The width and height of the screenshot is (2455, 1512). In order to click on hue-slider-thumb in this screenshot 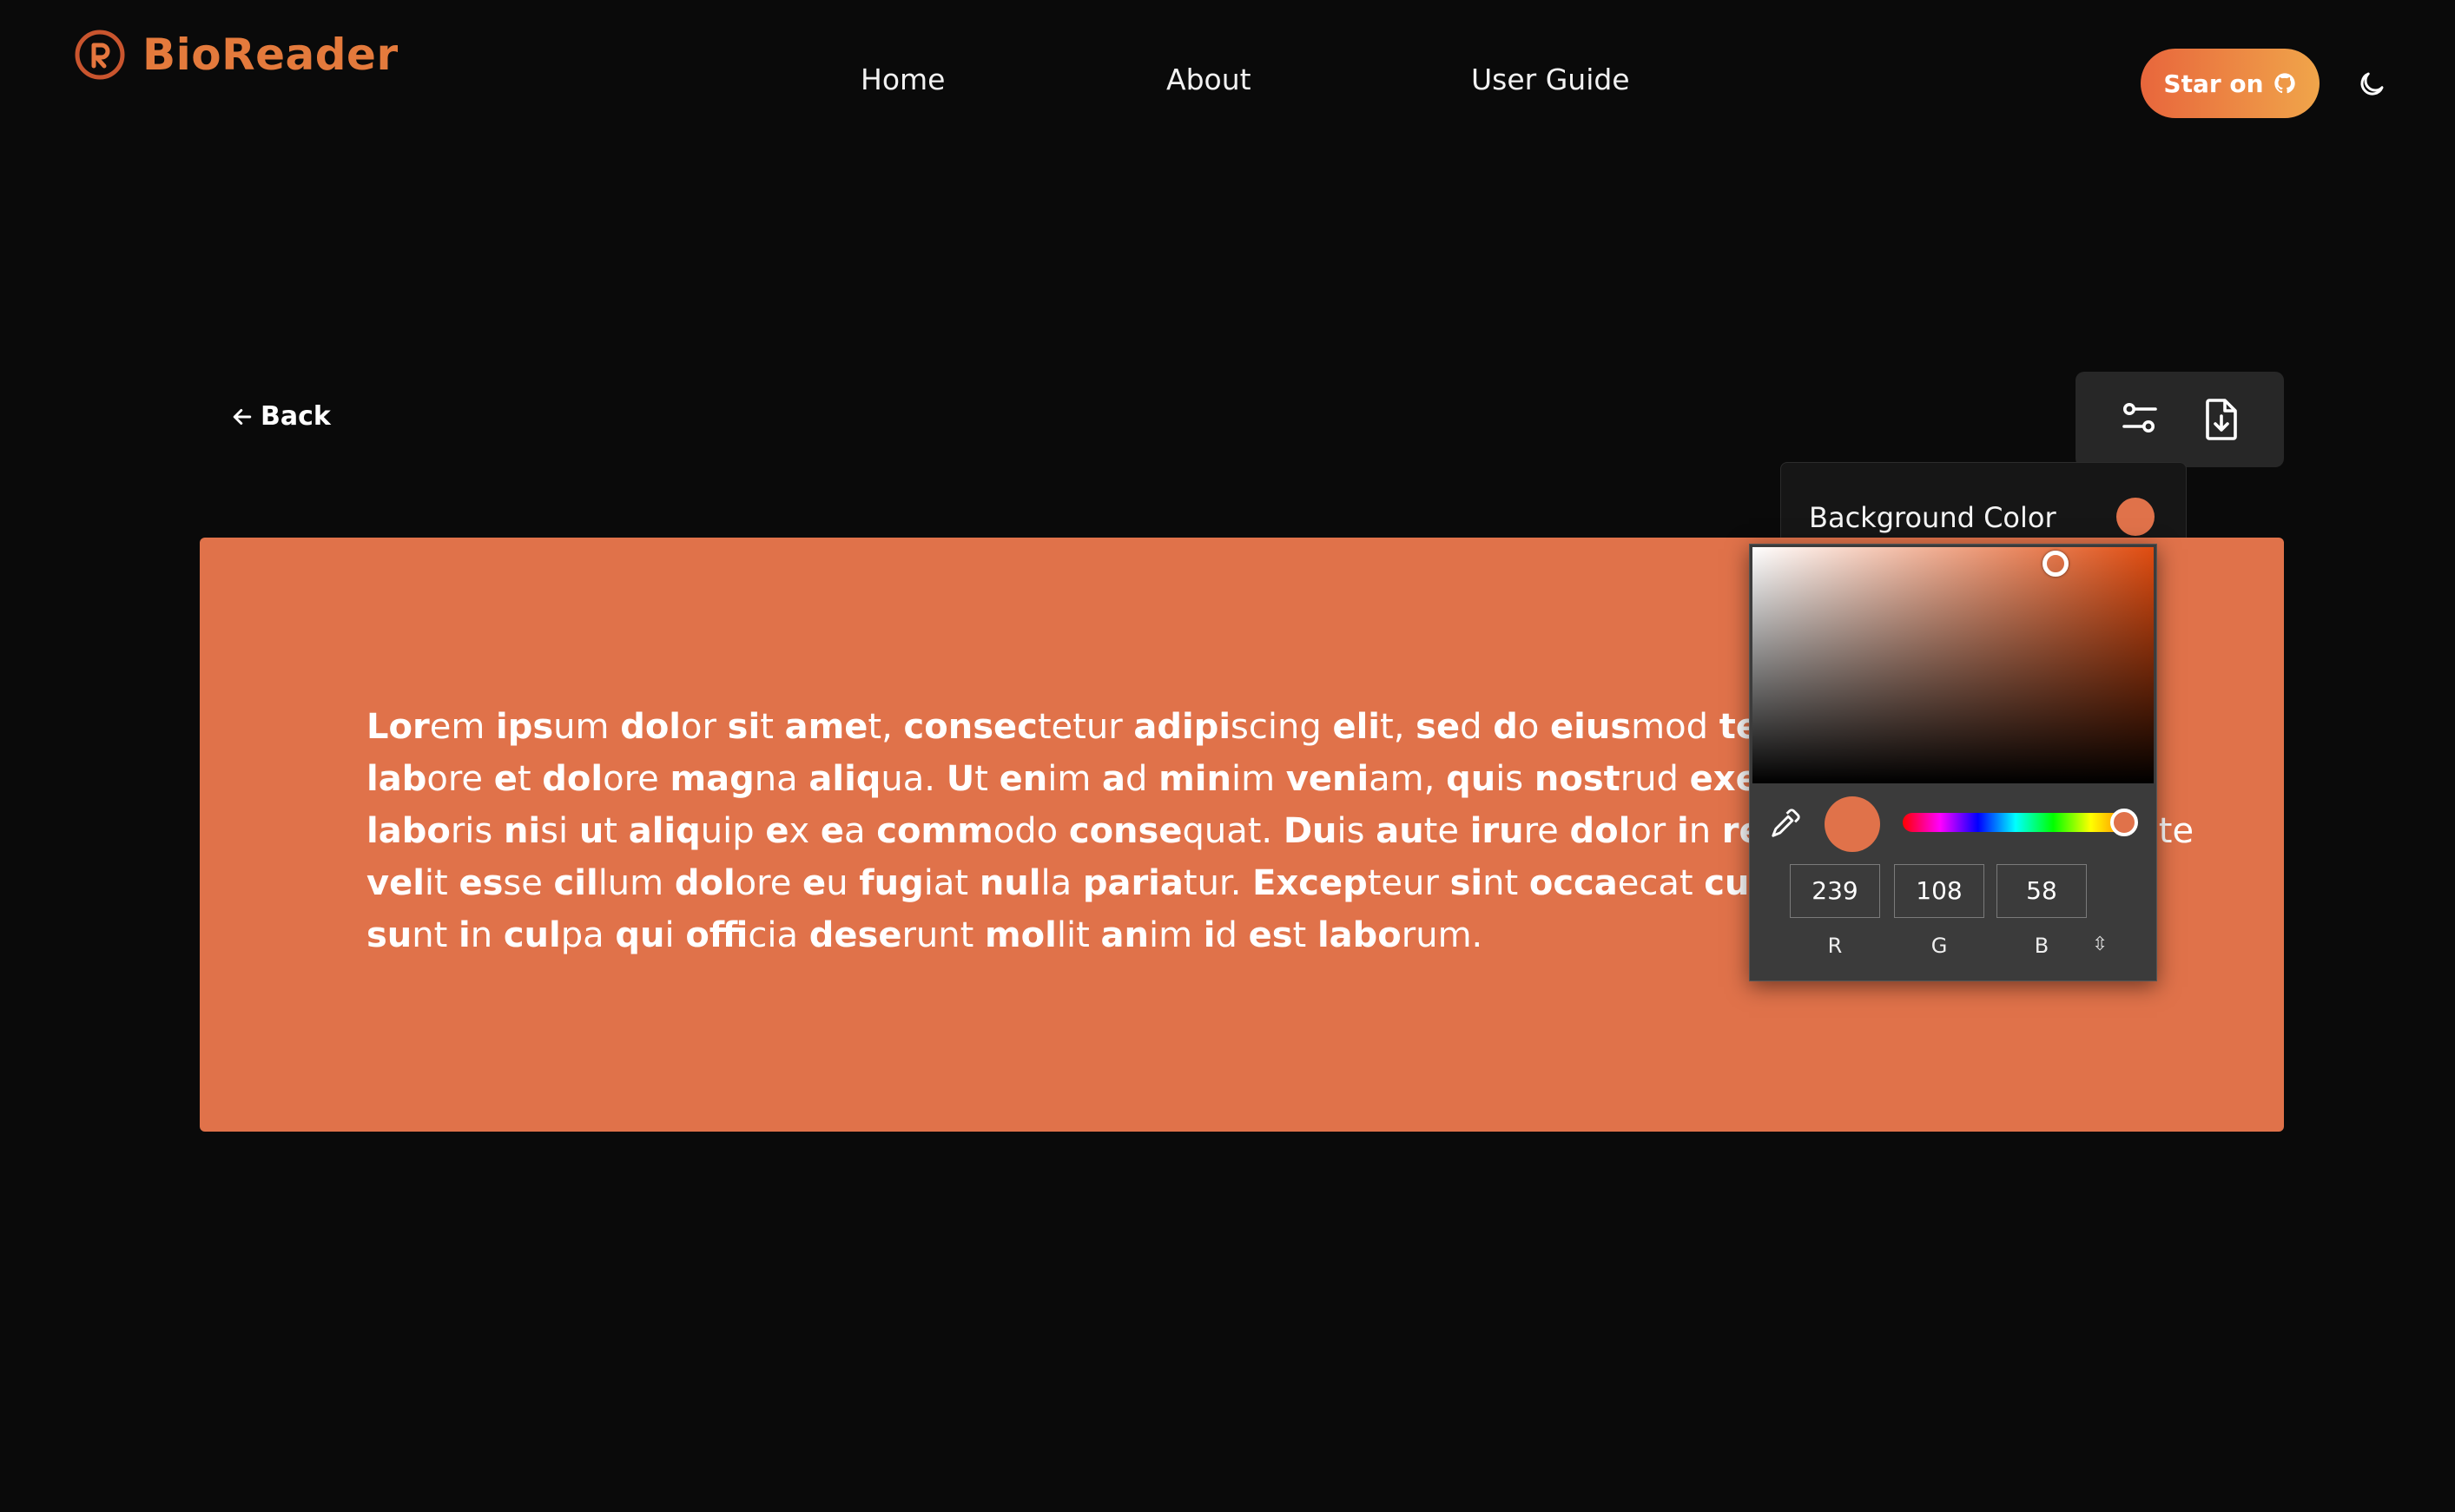, I will do `click(2124, 823)`.